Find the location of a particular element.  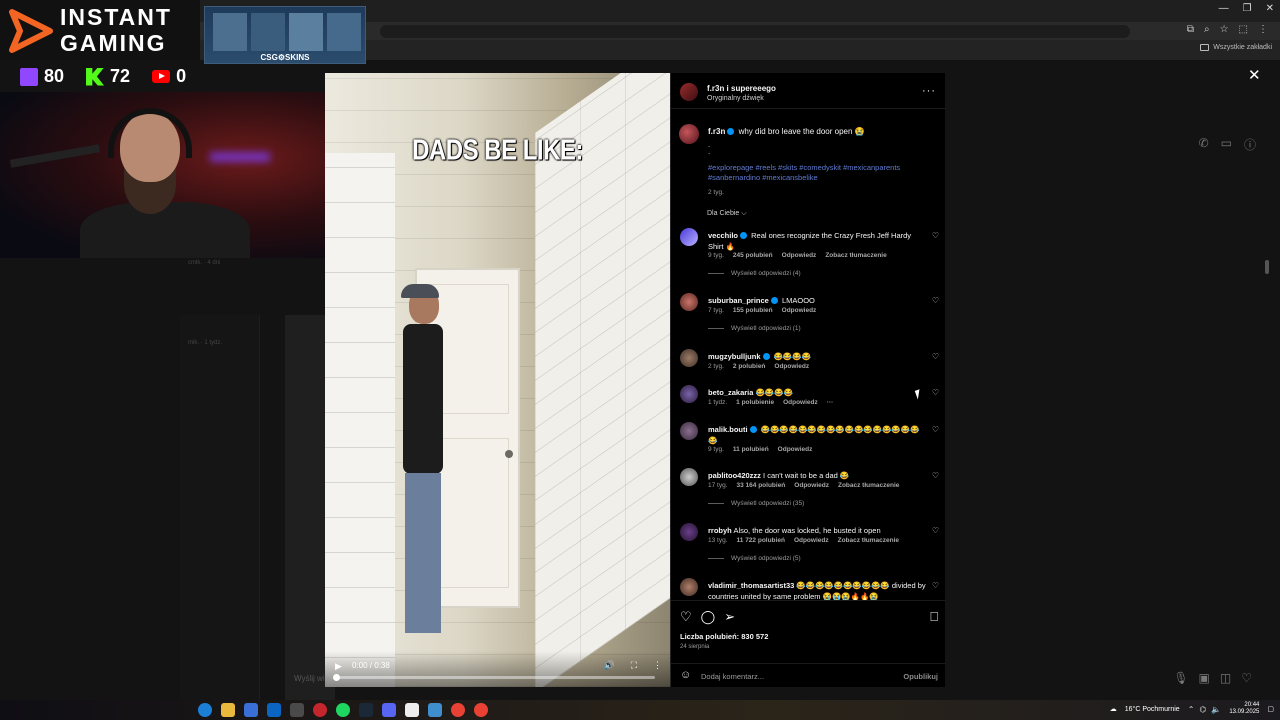

more-icon: ··· is located at coordinates (929, 91).